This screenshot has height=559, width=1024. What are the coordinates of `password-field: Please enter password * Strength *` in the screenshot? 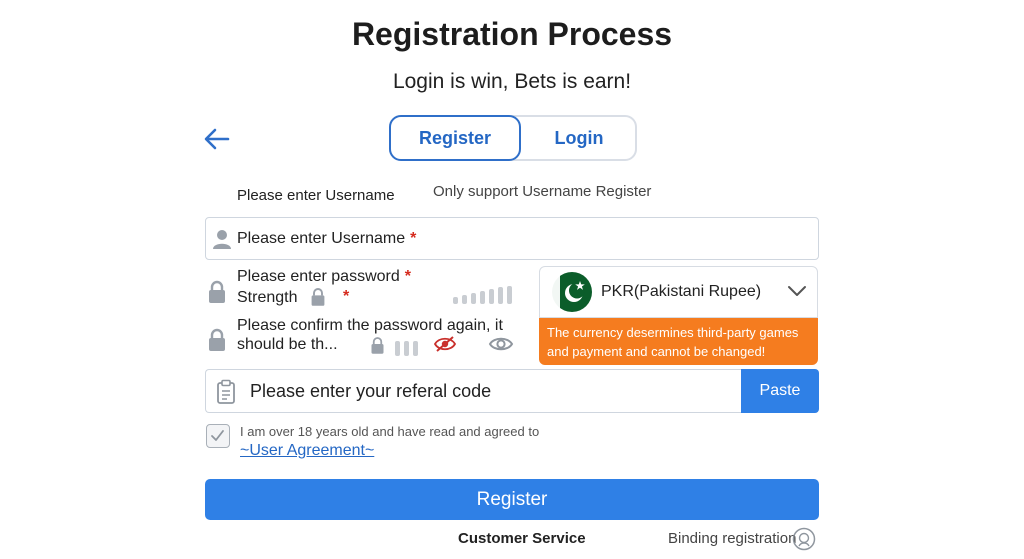 It's located at (370, 290).